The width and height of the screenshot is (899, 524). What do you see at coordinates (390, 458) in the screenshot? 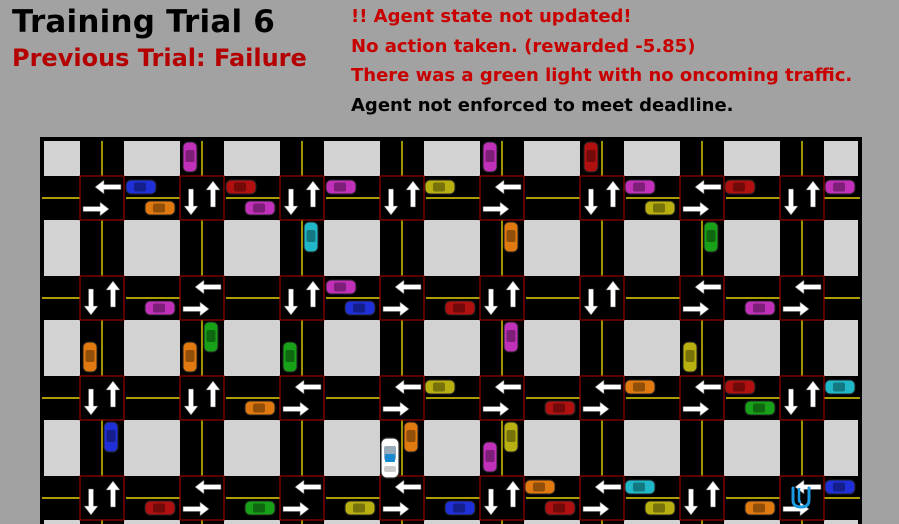
I see `agent-car` at bounding box center [390, 458].